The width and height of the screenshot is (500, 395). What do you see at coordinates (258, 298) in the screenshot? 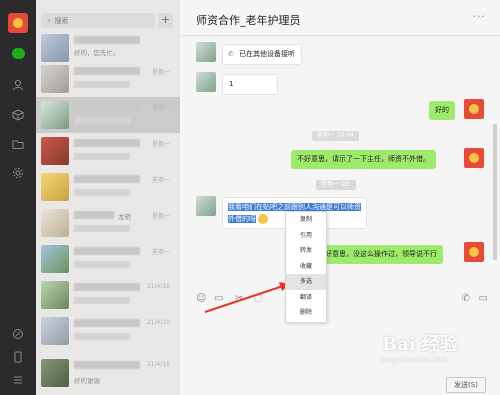
I see `chat-history-button-icon: ◌` at bounding box center [258, 298].